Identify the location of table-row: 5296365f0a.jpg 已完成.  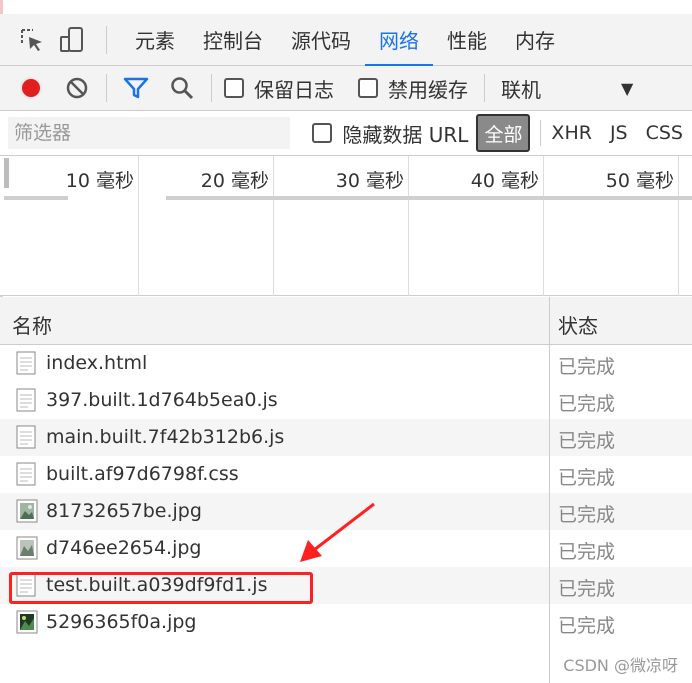
(346, 622).